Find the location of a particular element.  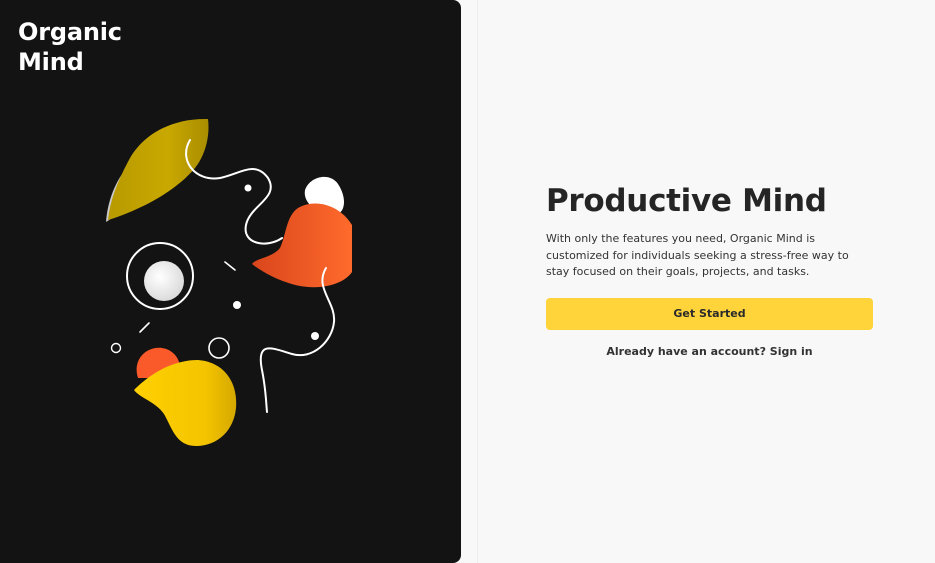

signin-link: Sign in is located at coordinates (791, 351).